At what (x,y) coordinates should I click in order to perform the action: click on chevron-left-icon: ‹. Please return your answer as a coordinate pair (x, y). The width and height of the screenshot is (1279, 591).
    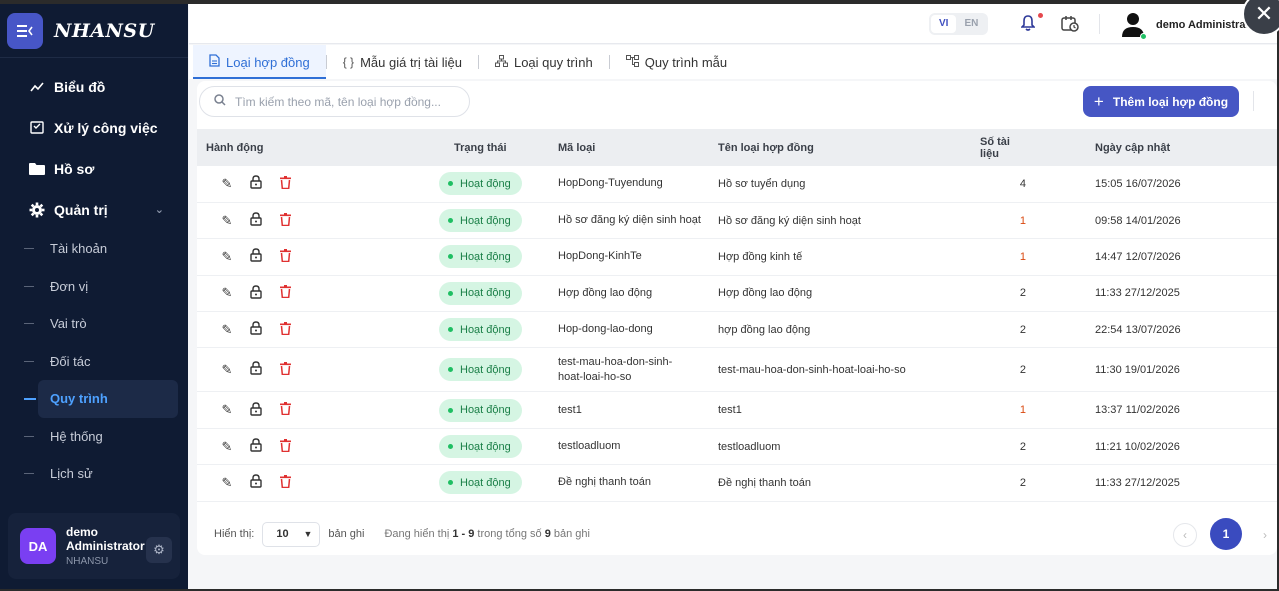
    Looking at the image, I should click on (1185, 535).